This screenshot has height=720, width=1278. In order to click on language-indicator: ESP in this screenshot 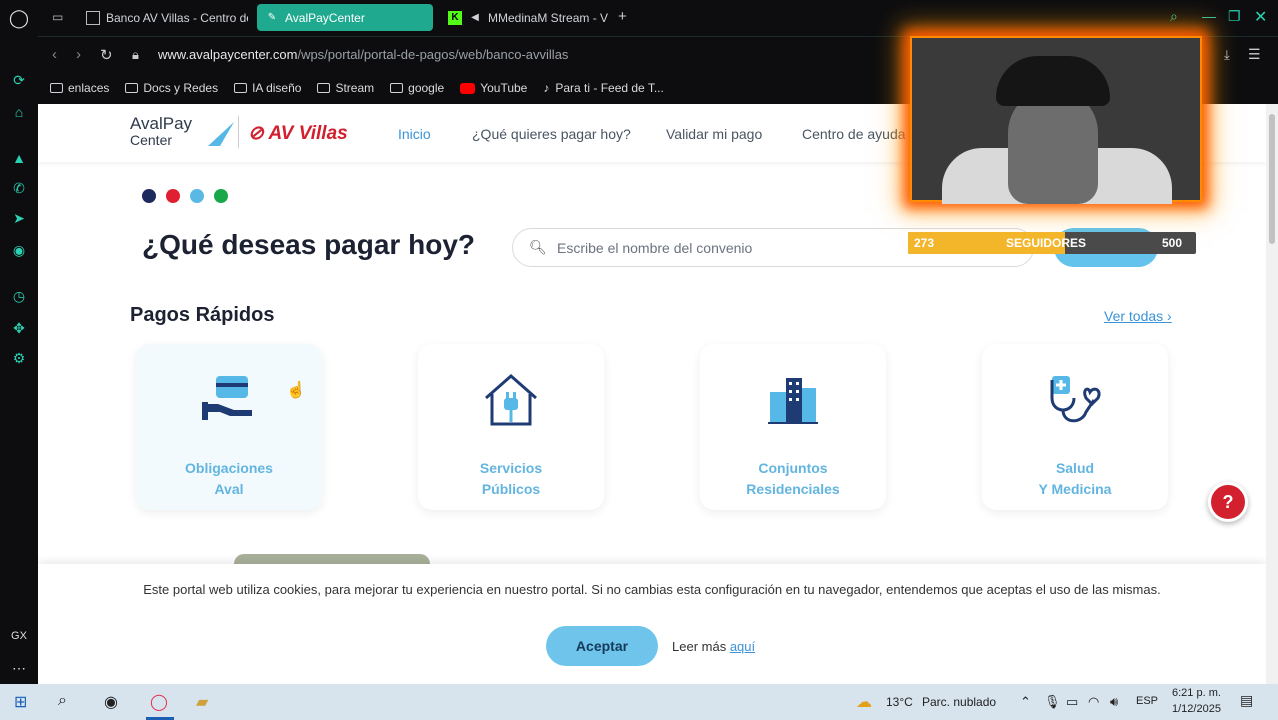, I will do `click(1147, 701)`.